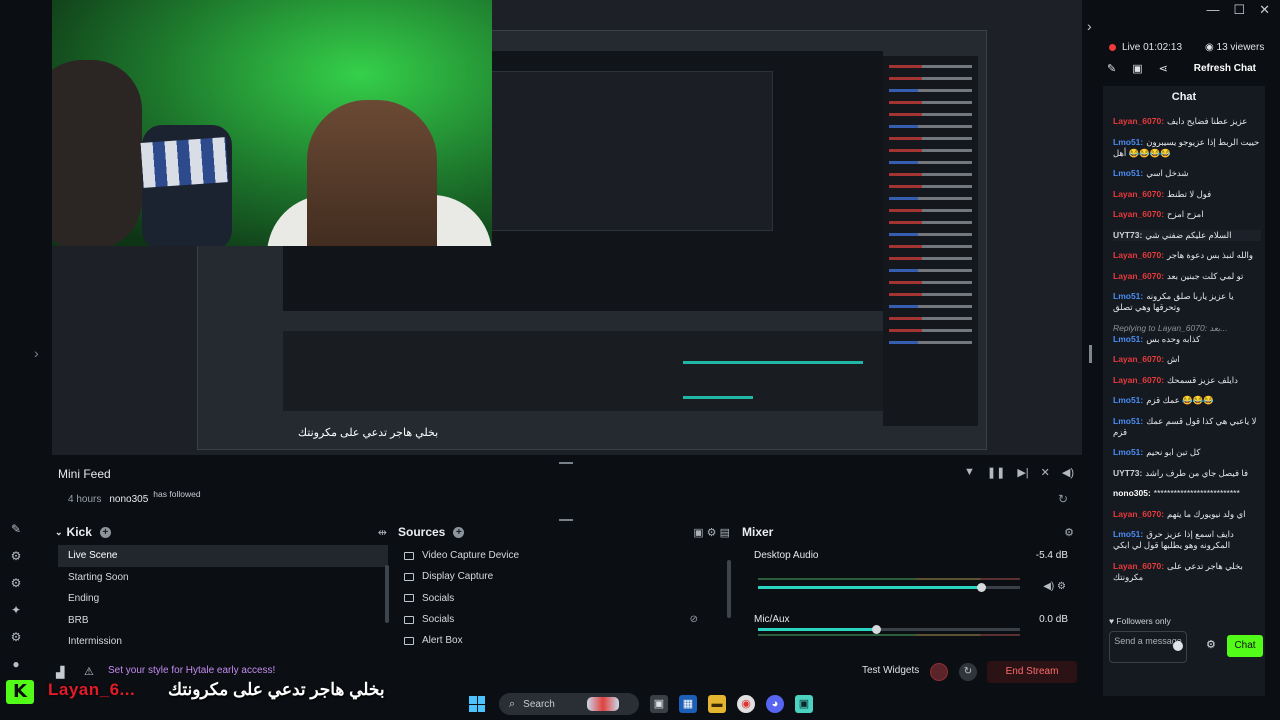  What do you see at coordinates (16, 637) in the screenshot?
I see `settings-icon: ⚙` at bounding box center [16, 637].